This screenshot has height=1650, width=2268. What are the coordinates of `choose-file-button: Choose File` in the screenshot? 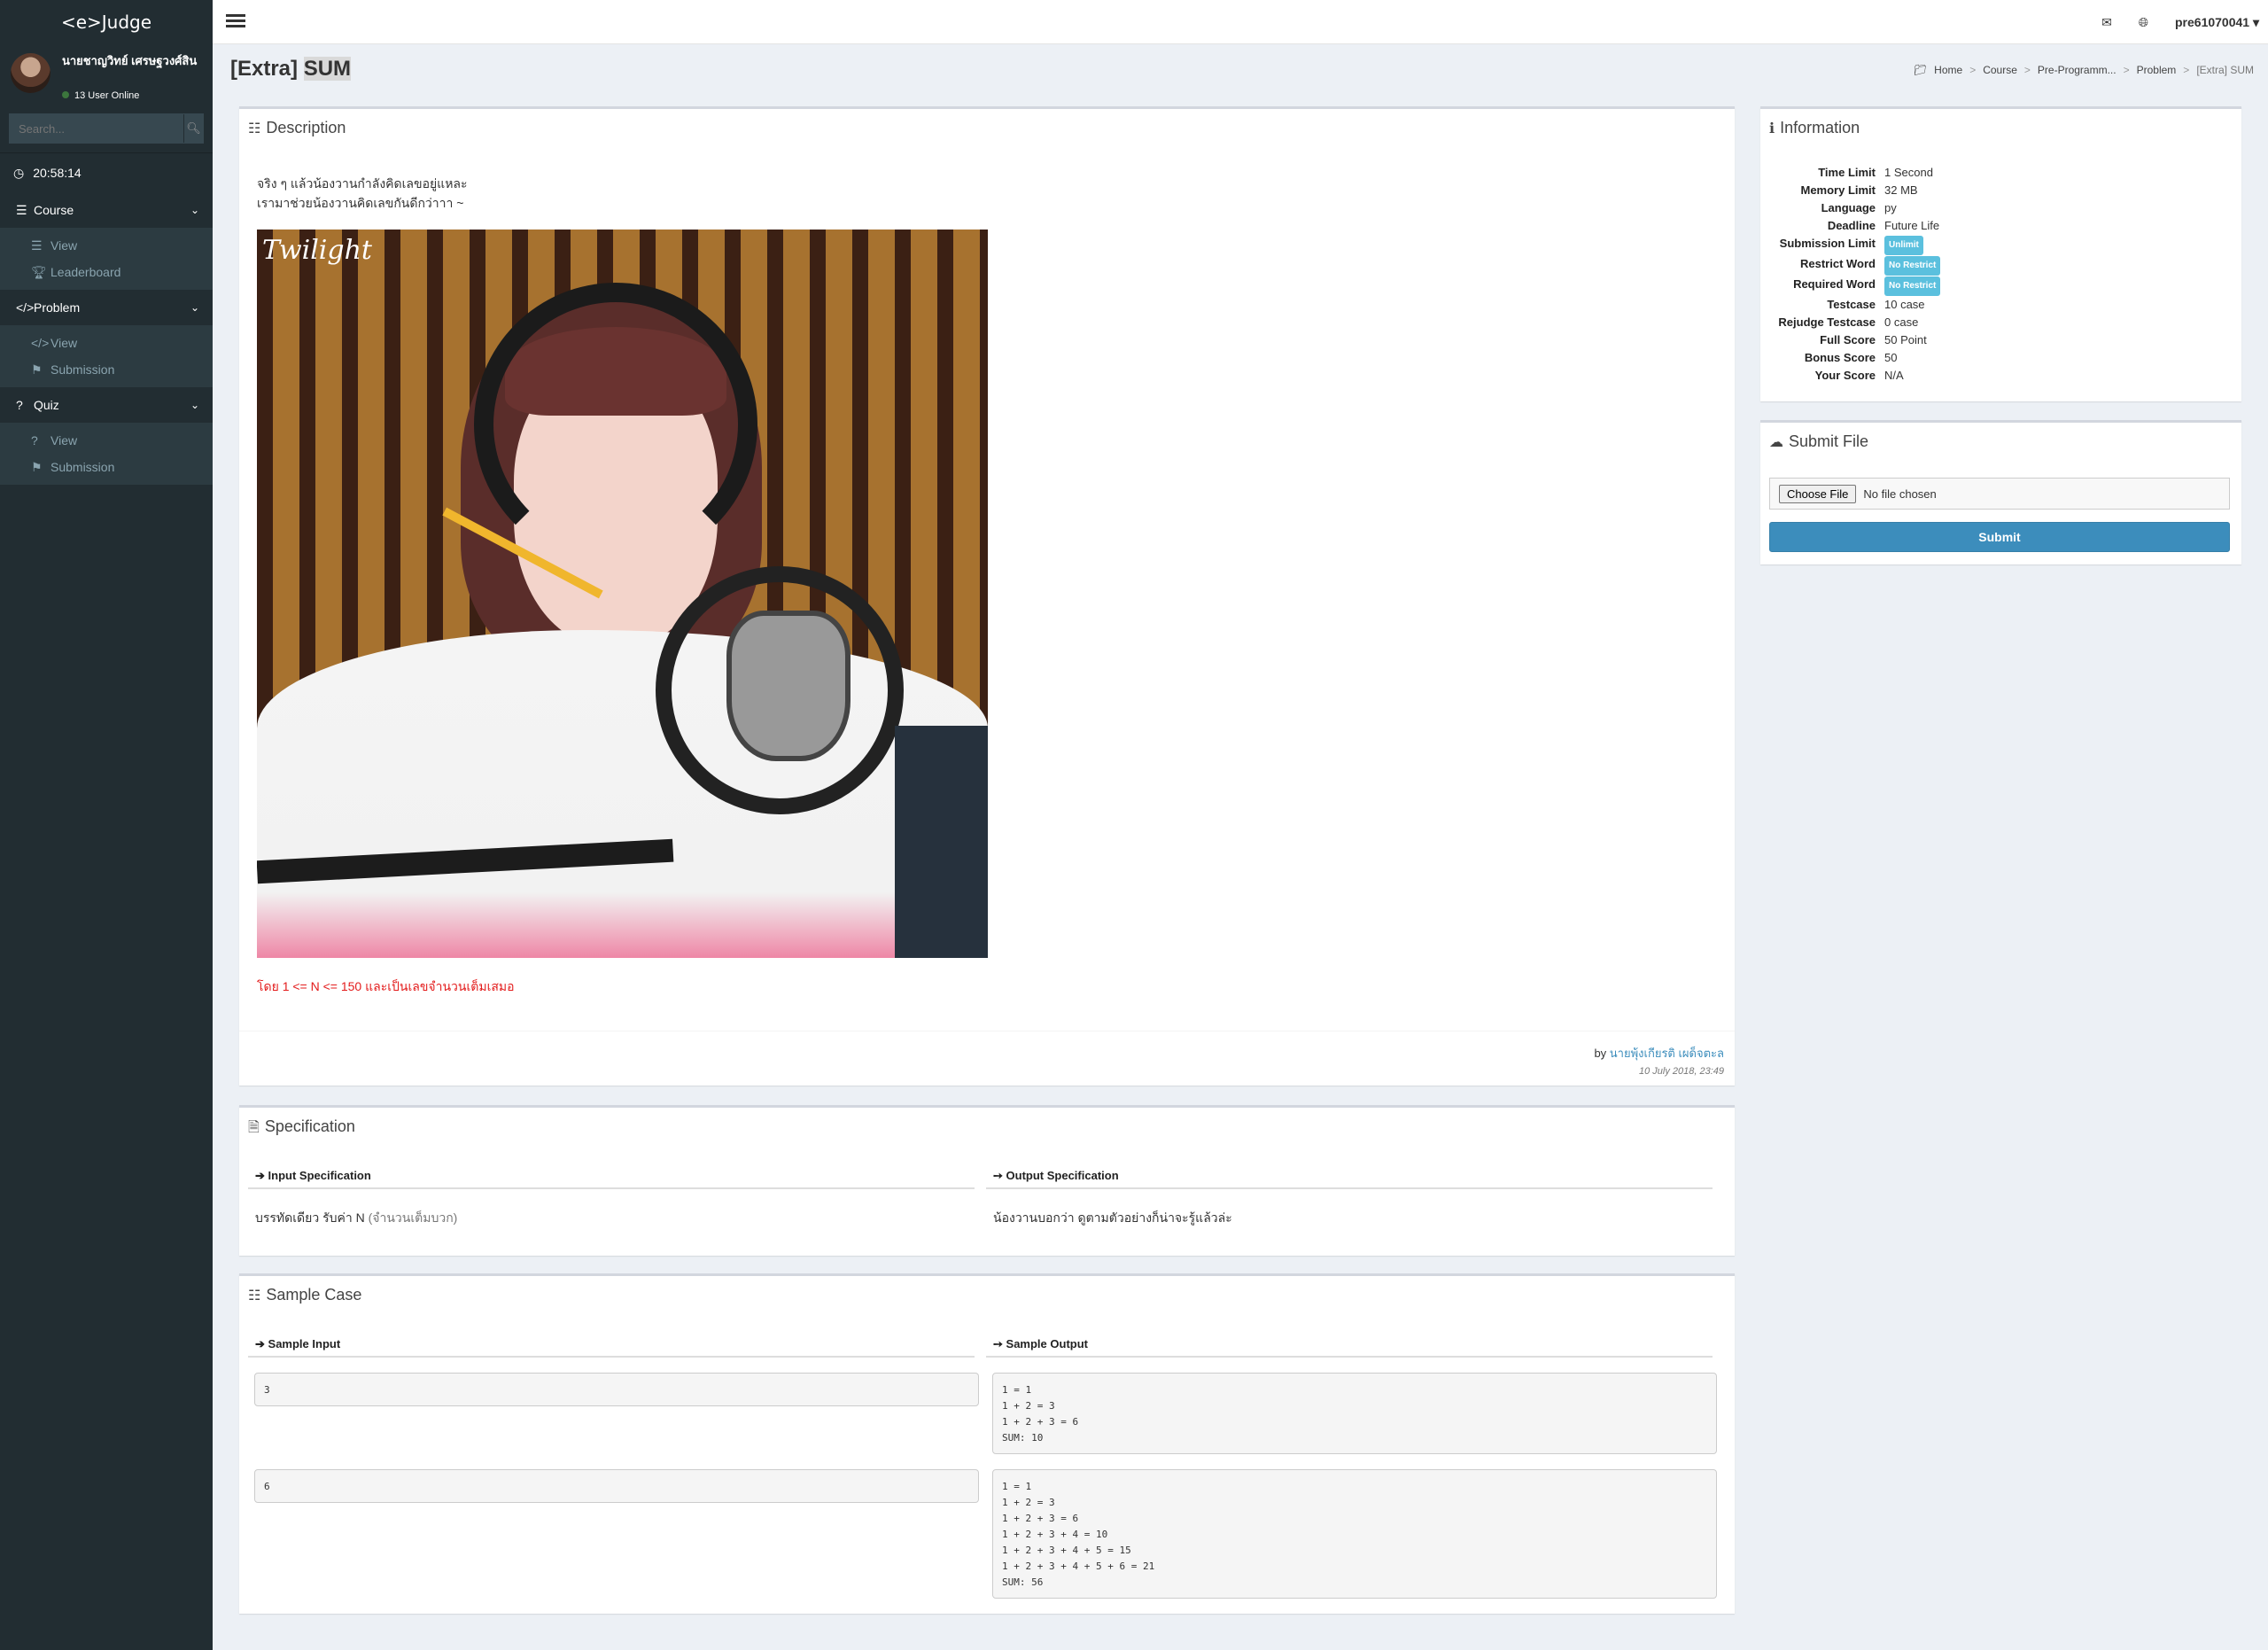 It's located at (1818, 493).